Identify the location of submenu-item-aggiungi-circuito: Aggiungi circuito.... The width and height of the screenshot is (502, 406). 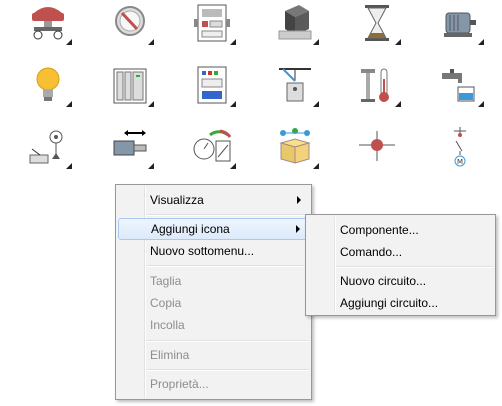
(400, 303).